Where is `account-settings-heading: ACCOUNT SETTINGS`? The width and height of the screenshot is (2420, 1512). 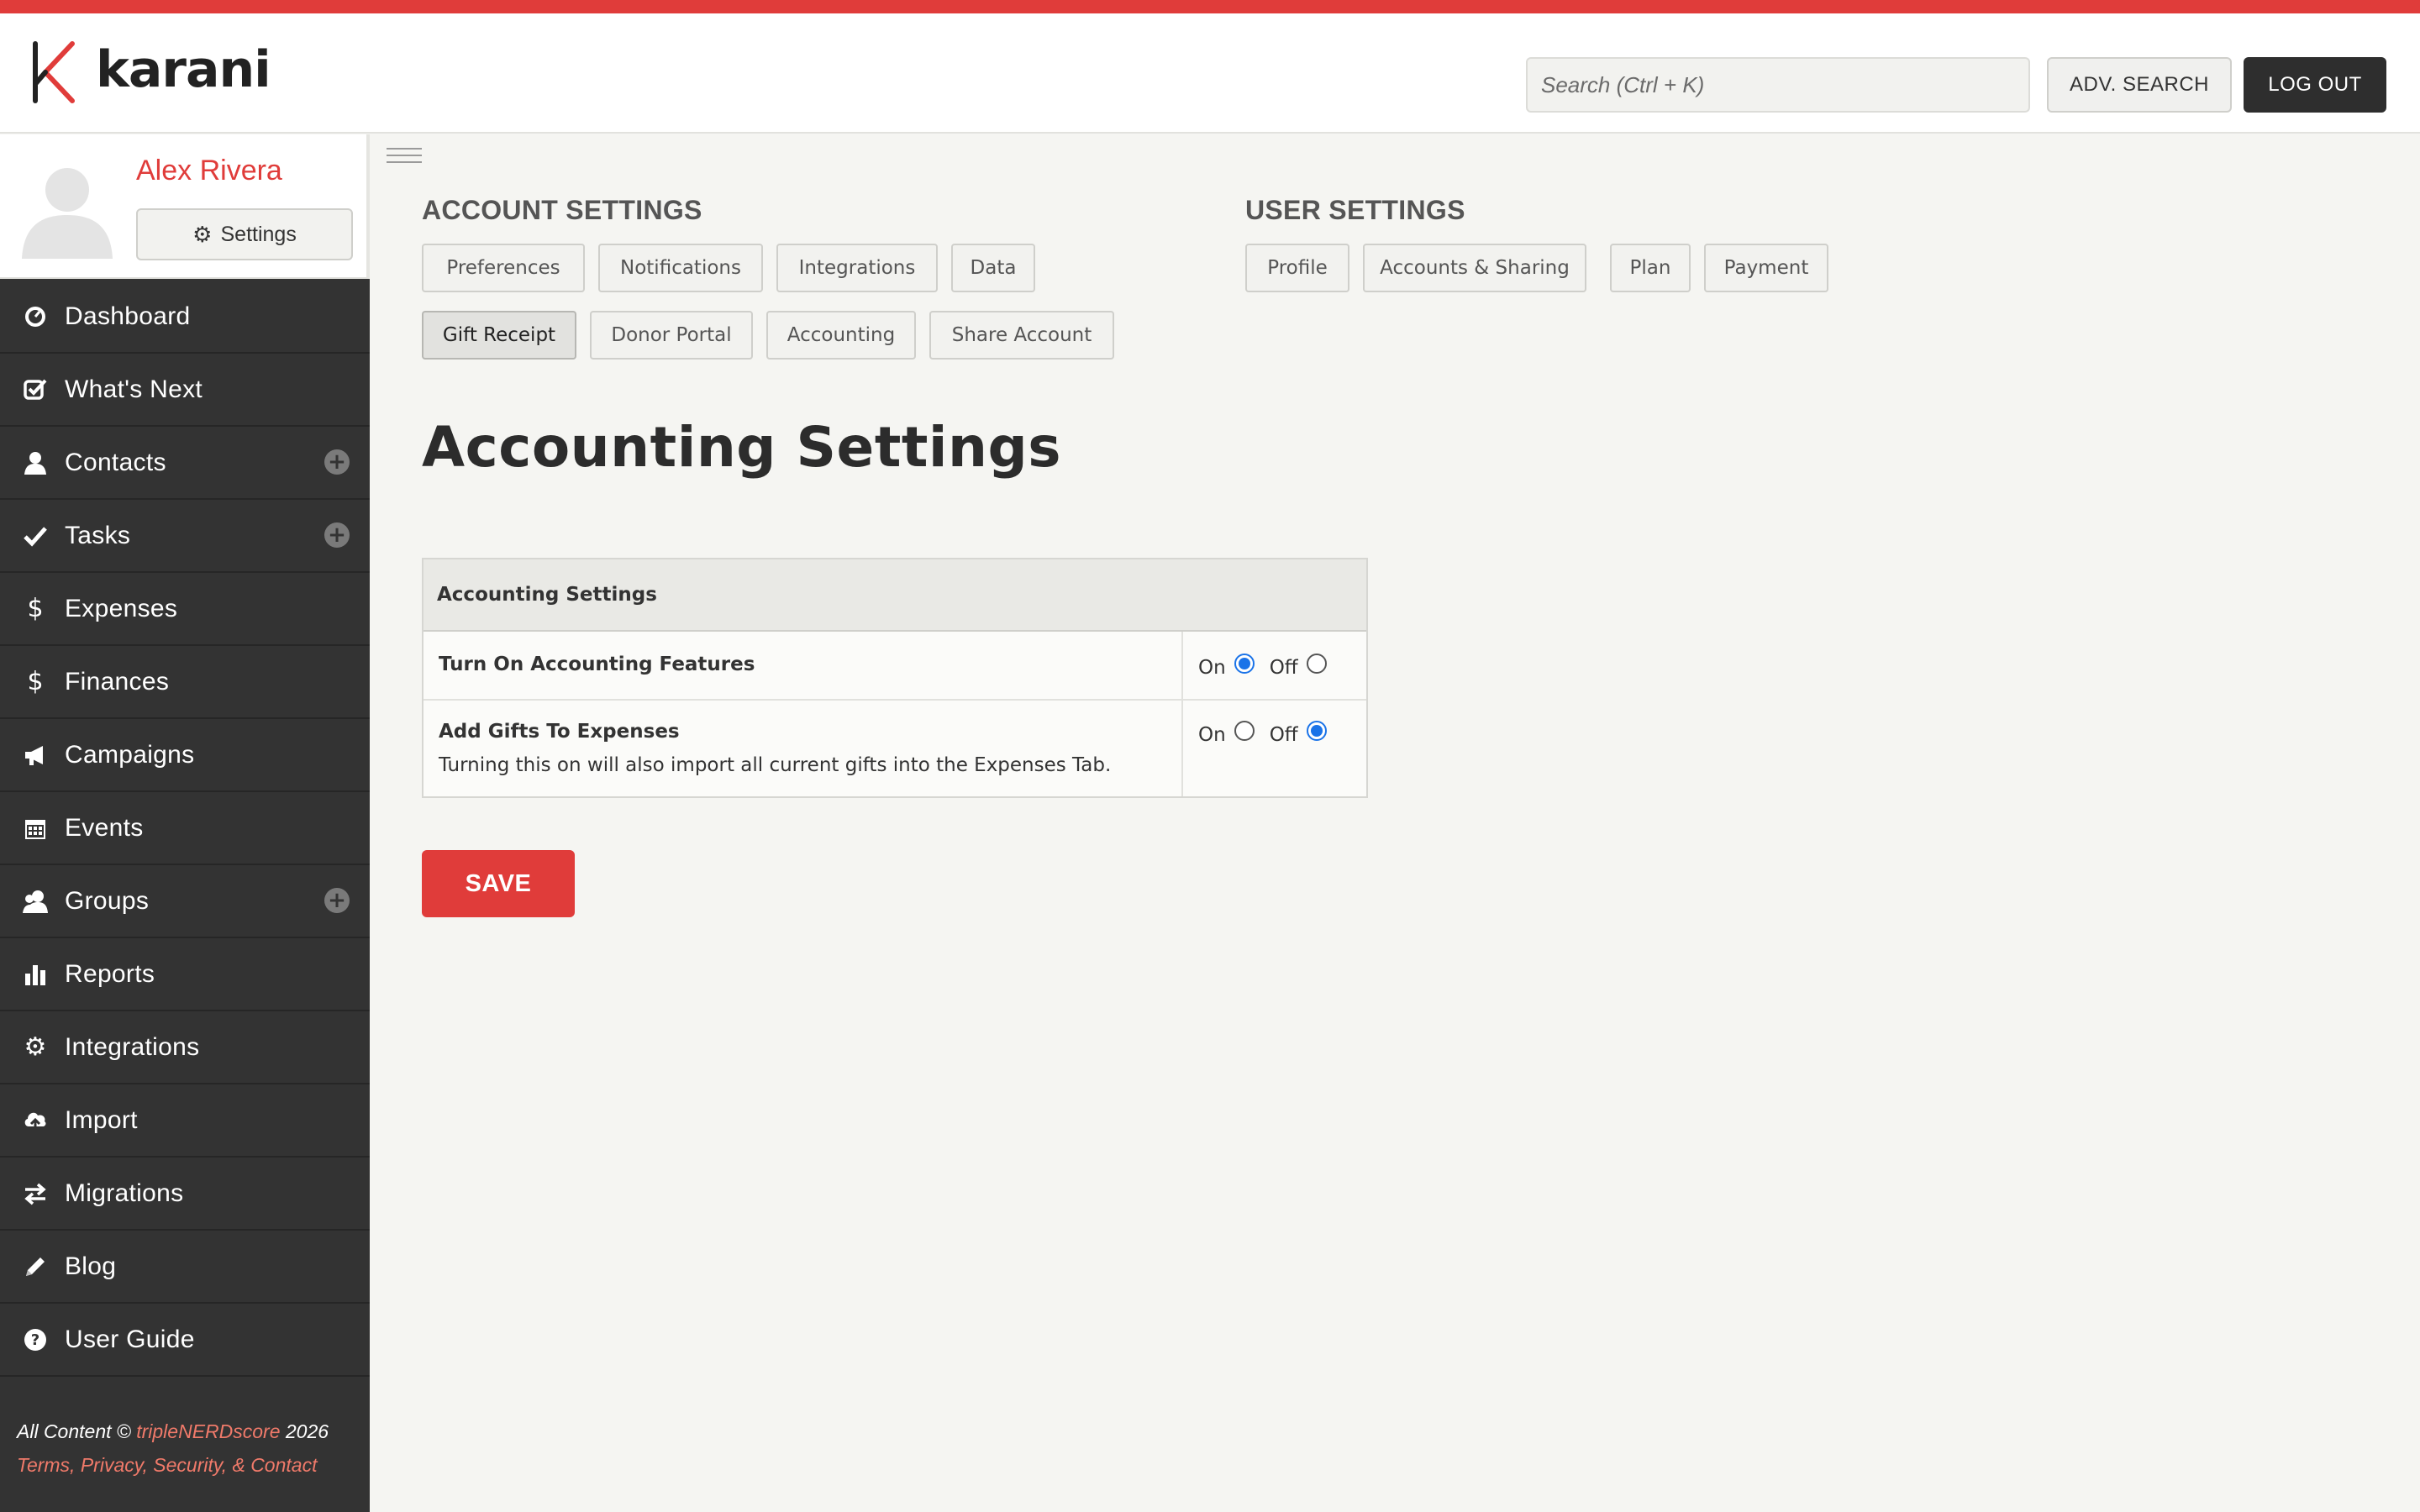
account-settings-heading: ACCOUNT SETTINGS is located at coordinates (562, 210).